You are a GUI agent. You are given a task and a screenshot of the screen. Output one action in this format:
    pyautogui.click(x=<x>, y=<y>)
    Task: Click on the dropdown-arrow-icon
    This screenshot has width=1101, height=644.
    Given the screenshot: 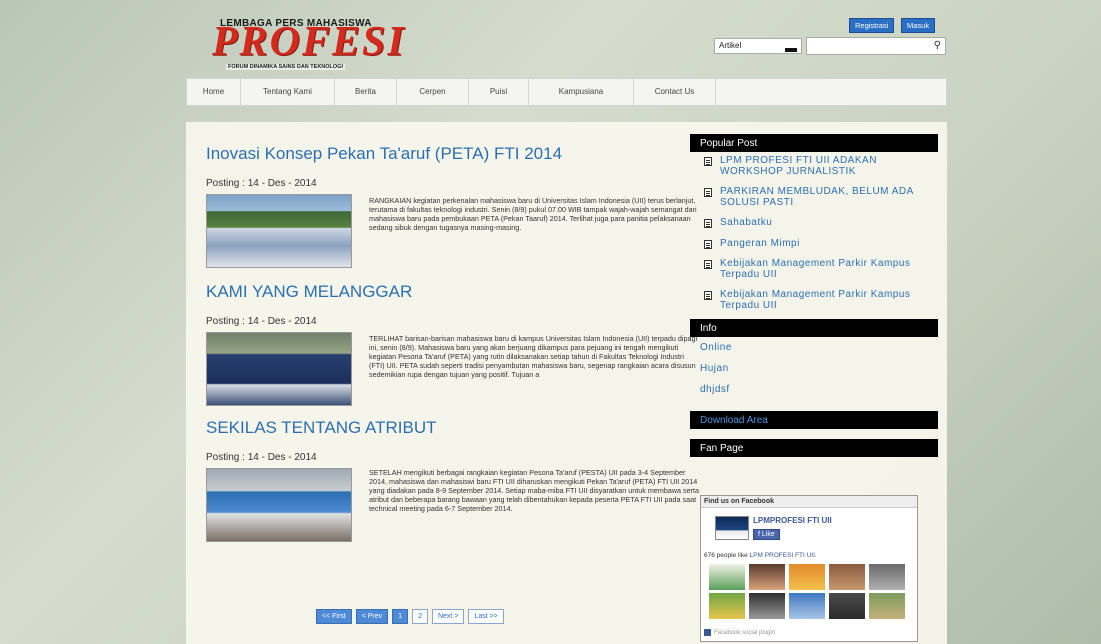 What is the action you would take?
    pyautogui.click(x=791, y=50)
    